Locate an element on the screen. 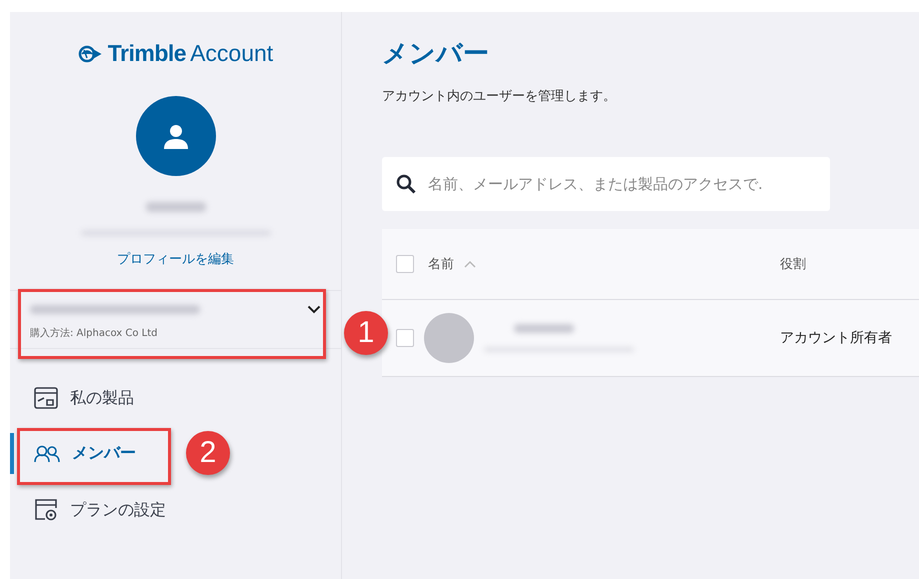  person-icon is located at coordinates (176, 136).